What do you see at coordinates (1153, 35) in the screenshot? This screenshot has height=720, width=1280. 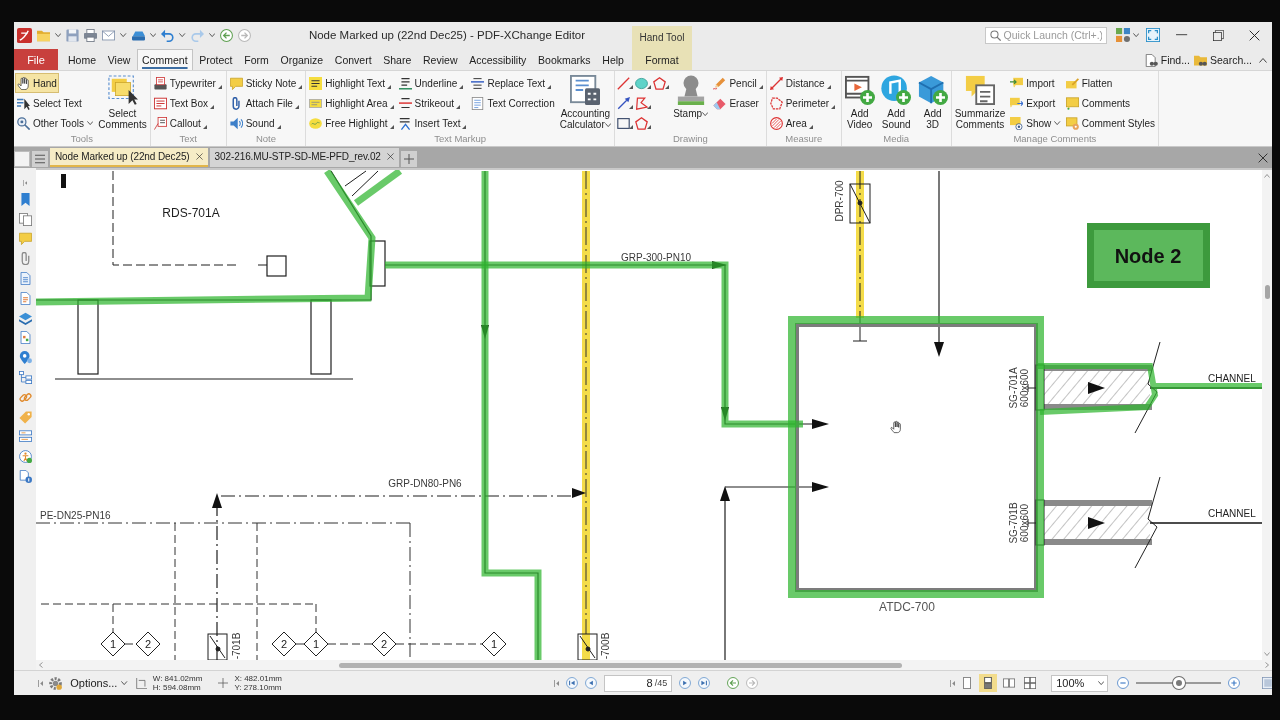 I see `fullscreen-icon` at bounding box center [1153, 35].